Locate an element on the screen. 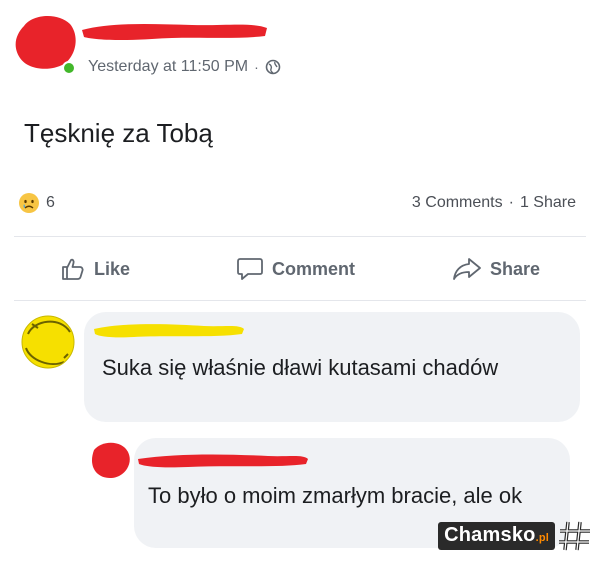 The height and width of the screenshot is (562, 600). watermark: Chamsko.pl is located at coordinates (515, 536).